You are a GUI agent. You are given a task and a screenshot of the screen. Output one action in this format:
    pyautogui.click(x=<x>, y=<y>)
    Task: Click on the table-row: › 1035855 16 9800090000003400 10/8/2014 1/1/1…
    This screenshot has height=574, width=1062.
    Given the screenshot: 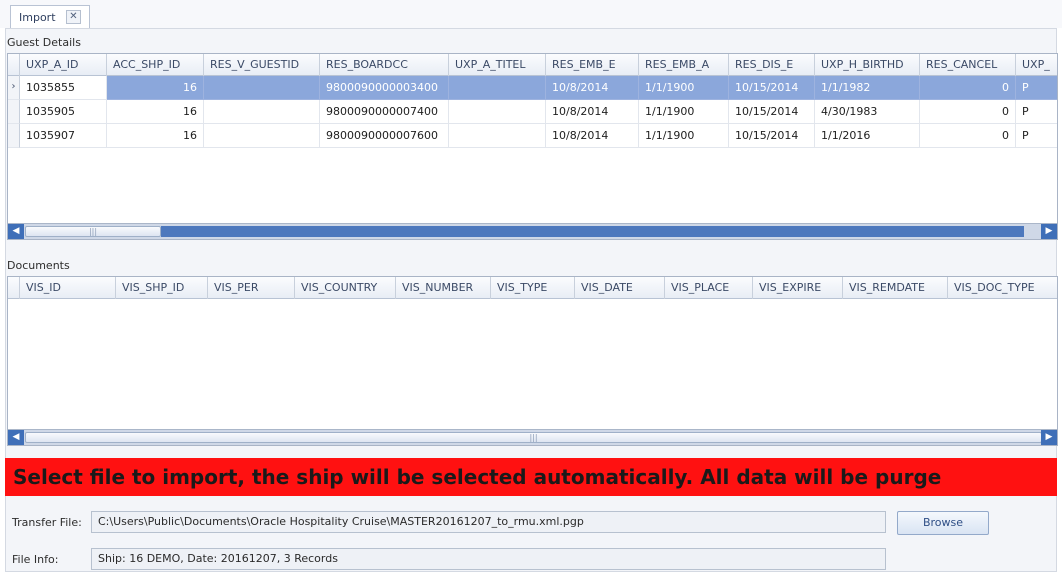 What is the action you would take?
    pyautogui.click(x=532, y=88)
    